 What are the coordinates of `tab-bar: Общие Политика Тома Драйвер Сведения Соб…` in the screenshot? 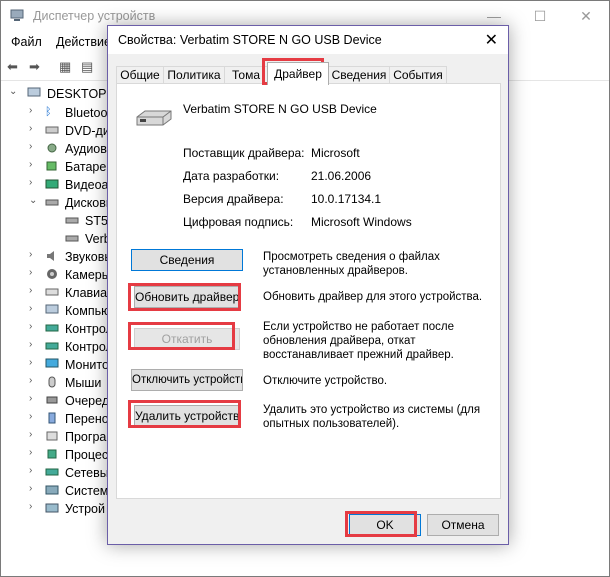 It's located at (308, 73).